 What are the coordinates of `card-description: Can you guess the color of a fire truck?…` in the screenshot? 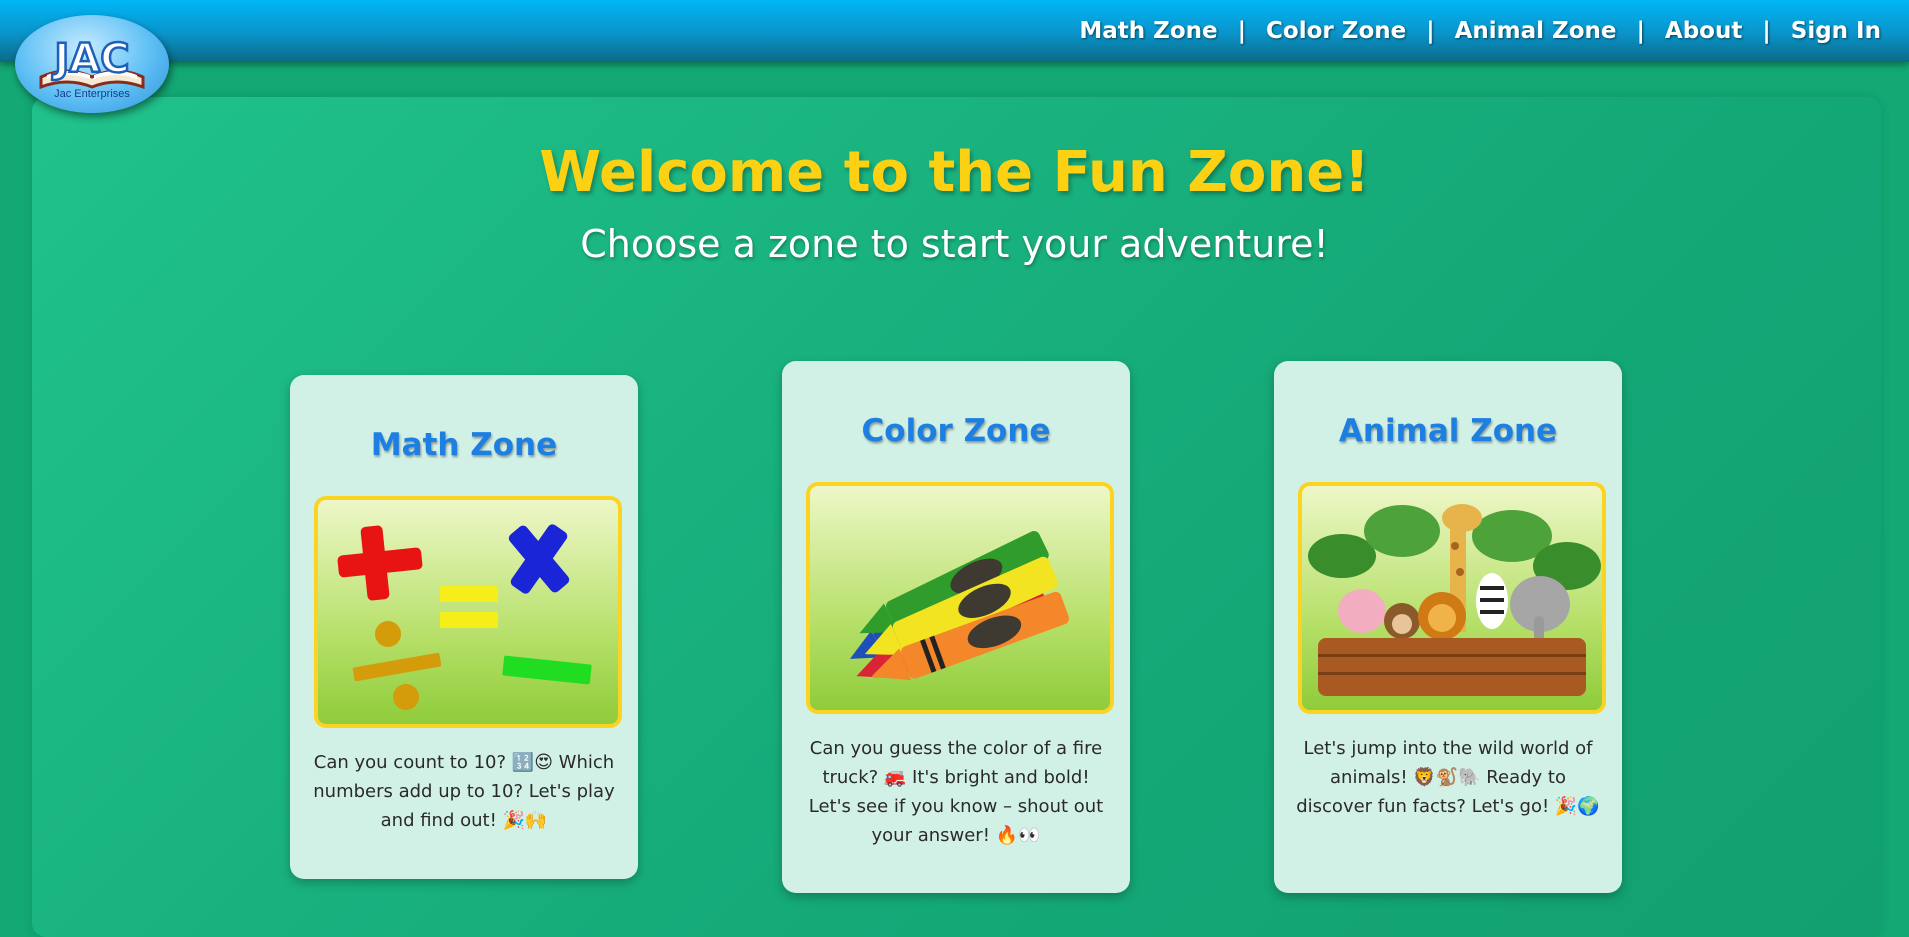 It's located at (956, 792).